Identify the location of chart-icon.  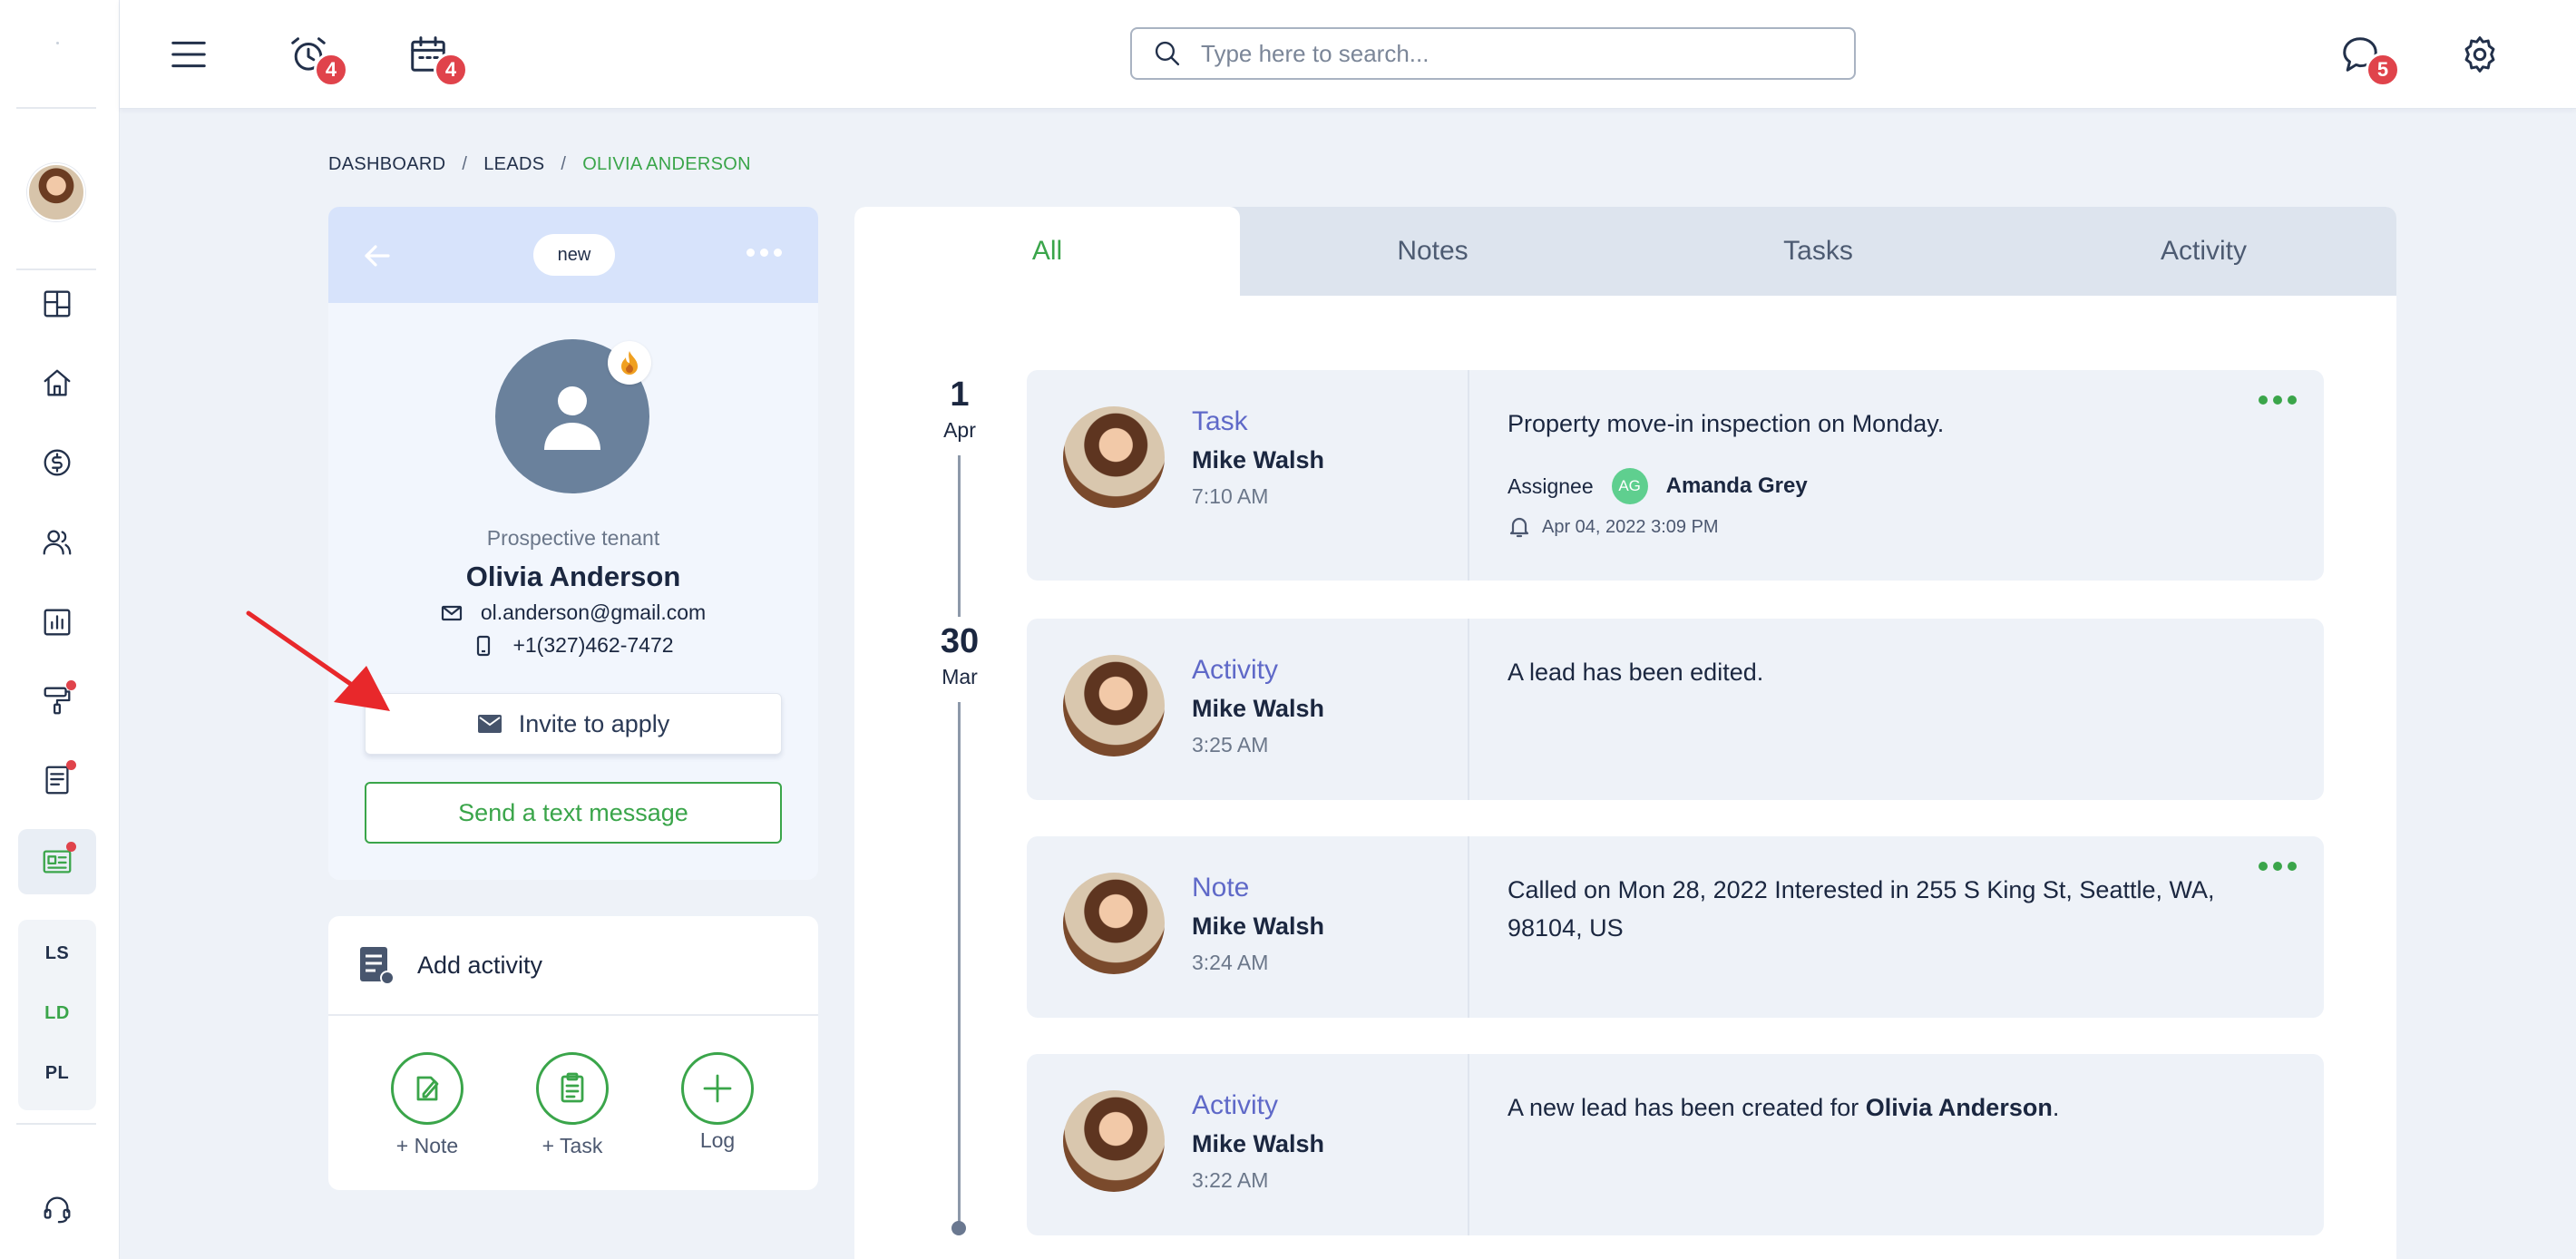
(57, 622).